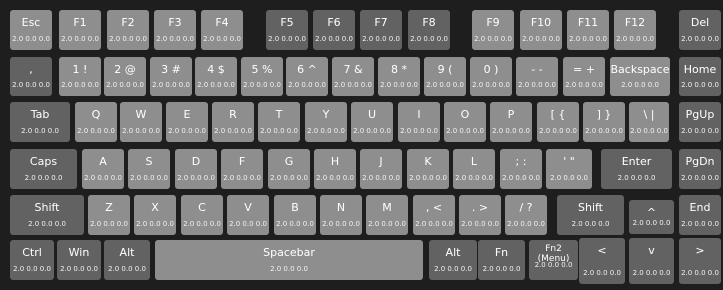 The height and width of the screenshot is (290, 723). What do you see at coordinates (465, 122) in the screenshot?
I see `key-o: O 2.0 0.0 0.0` at bounding box center [465, 122].